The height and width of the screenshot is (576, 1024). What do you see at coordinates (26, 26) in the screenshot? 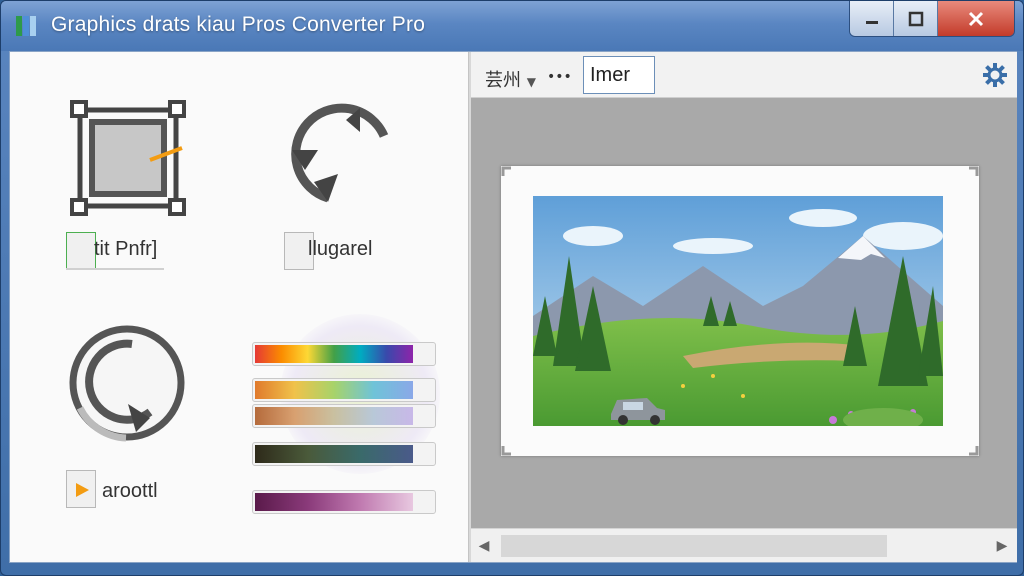
I see `app-icon` at bounding box center [26, 26].